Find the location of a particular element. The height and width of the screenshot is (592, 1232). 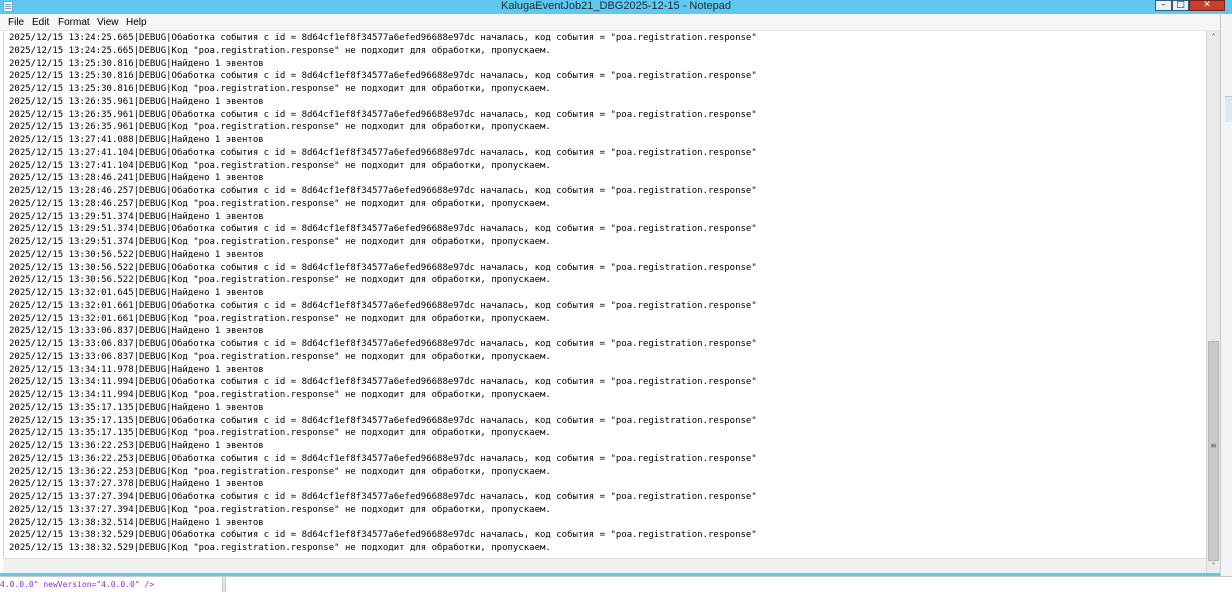

maximize-button: □ is located at coordinates (1180, 5).